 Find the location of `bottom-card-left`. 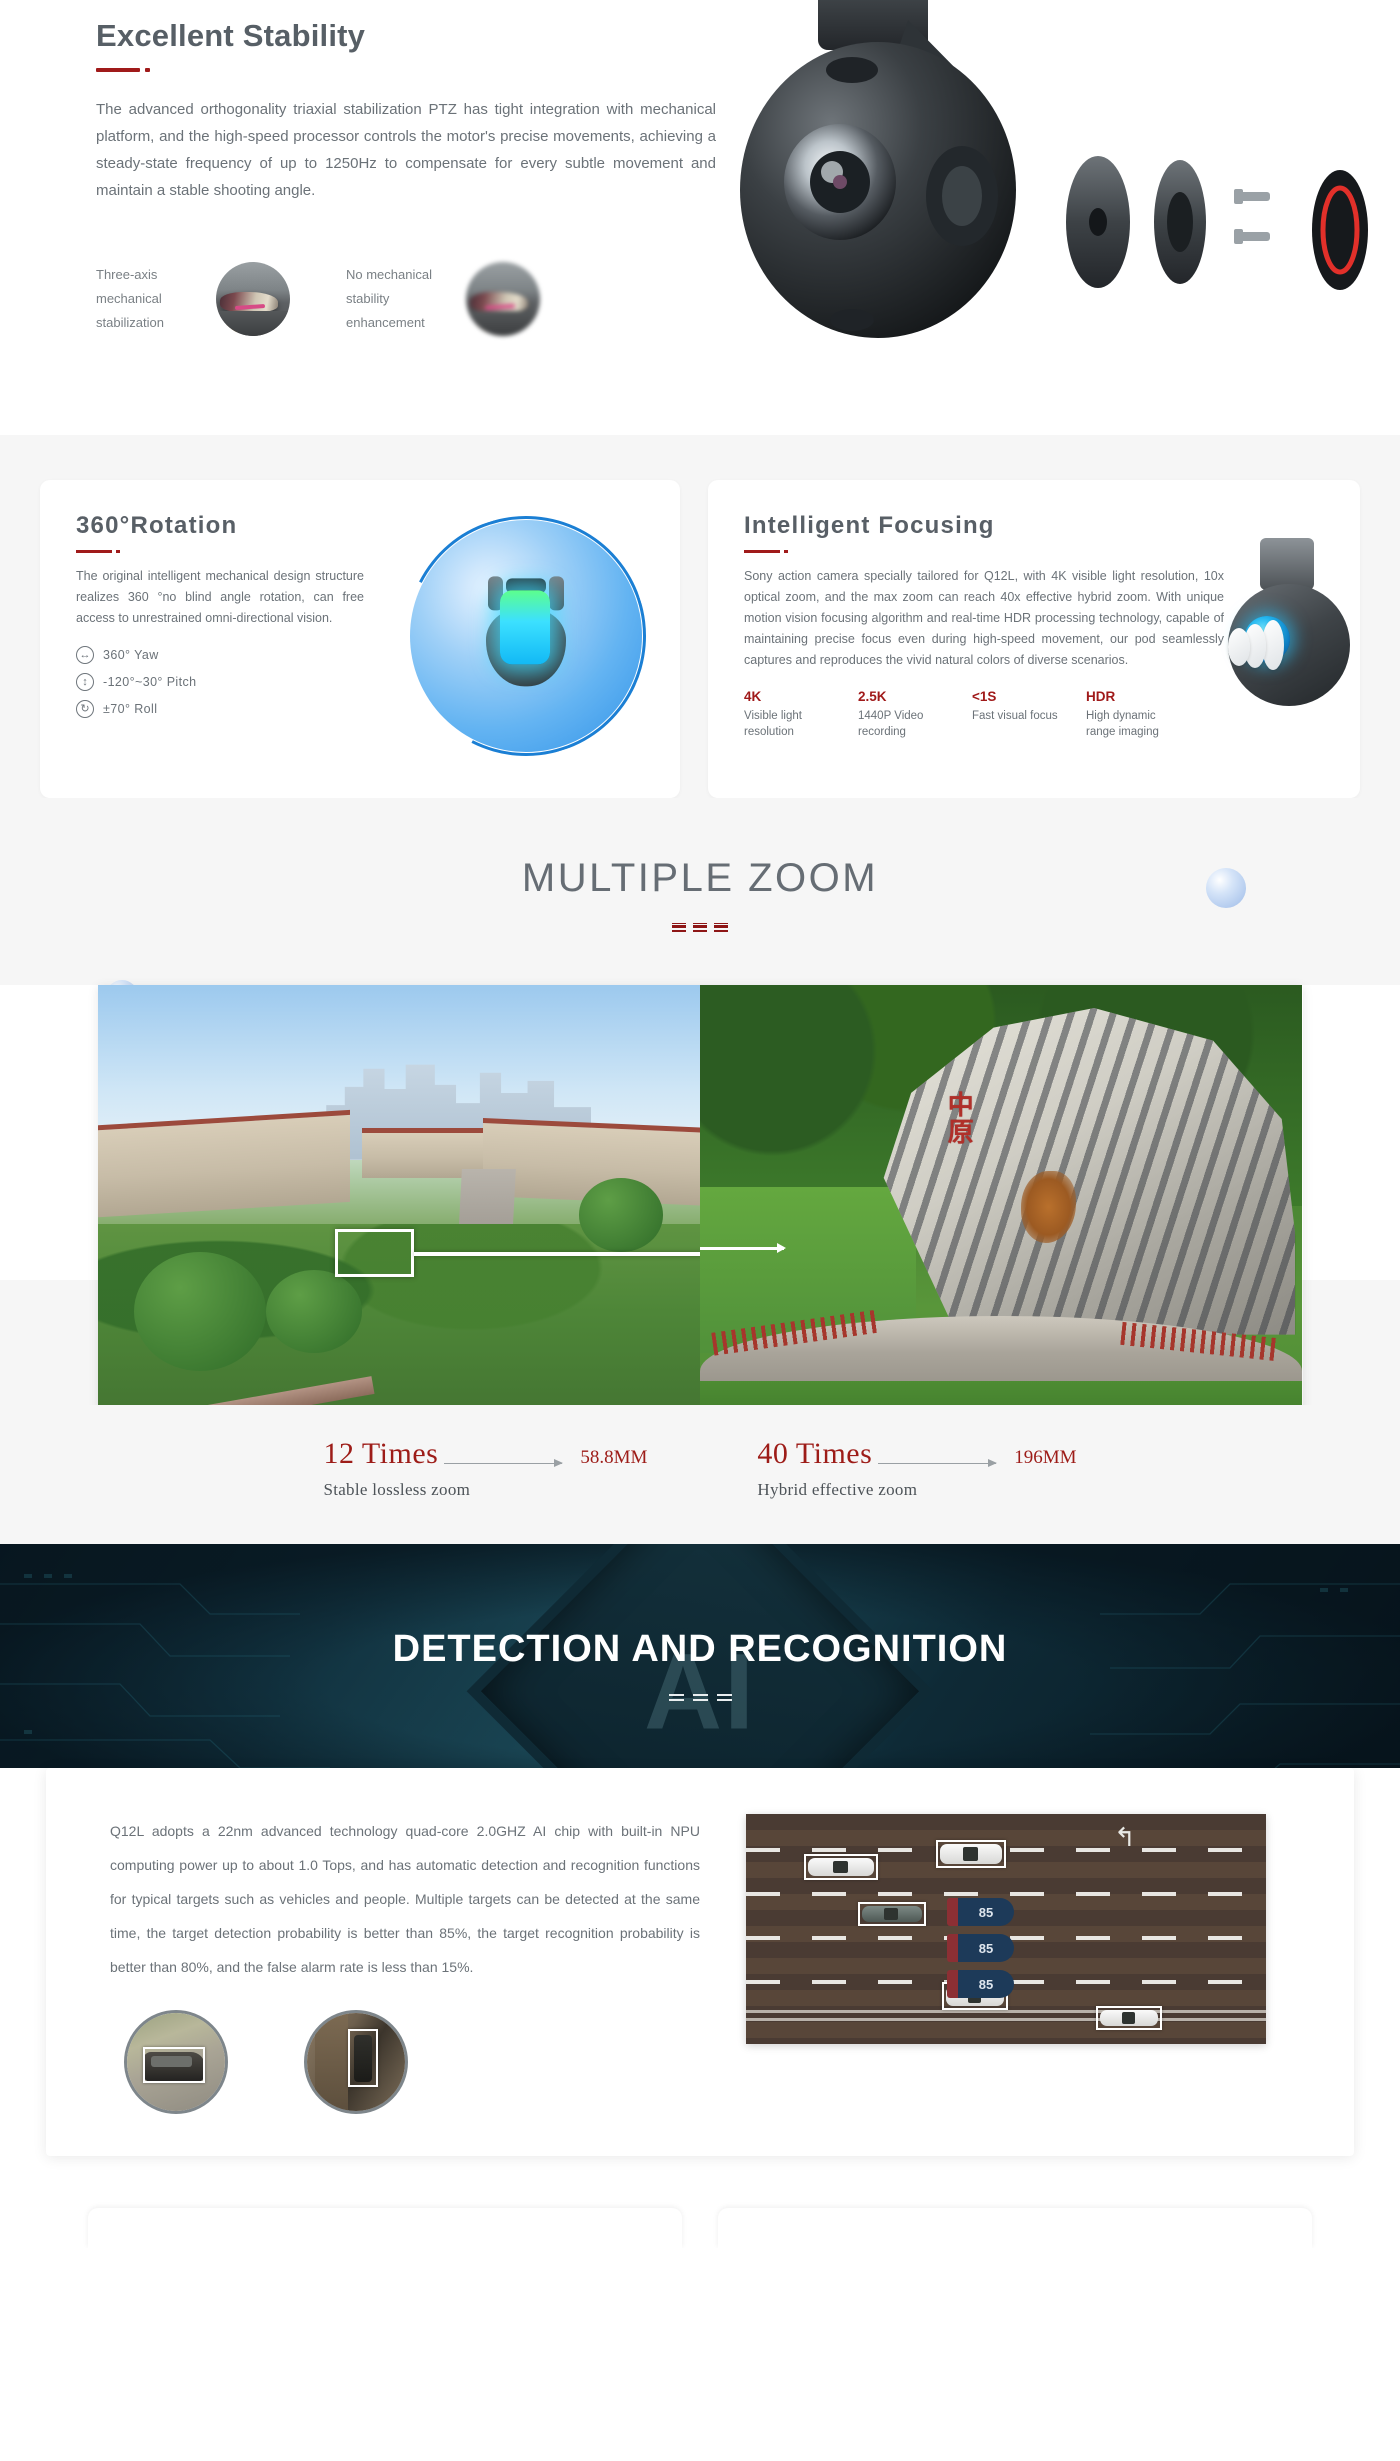

bottom-card-left is located at coordinates (385, 2228).